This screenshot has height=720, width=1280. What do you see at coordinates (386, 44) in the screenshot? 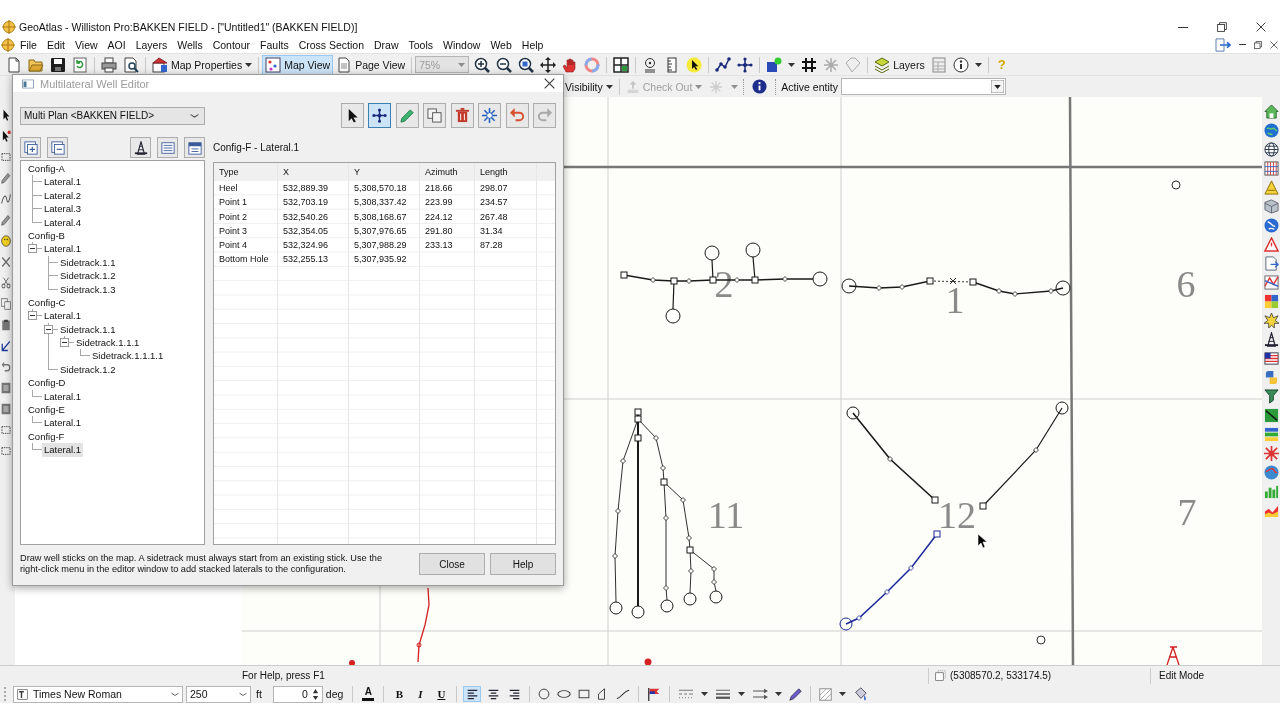
I see `menu-item: Draw` at bounding box center [386, 44].